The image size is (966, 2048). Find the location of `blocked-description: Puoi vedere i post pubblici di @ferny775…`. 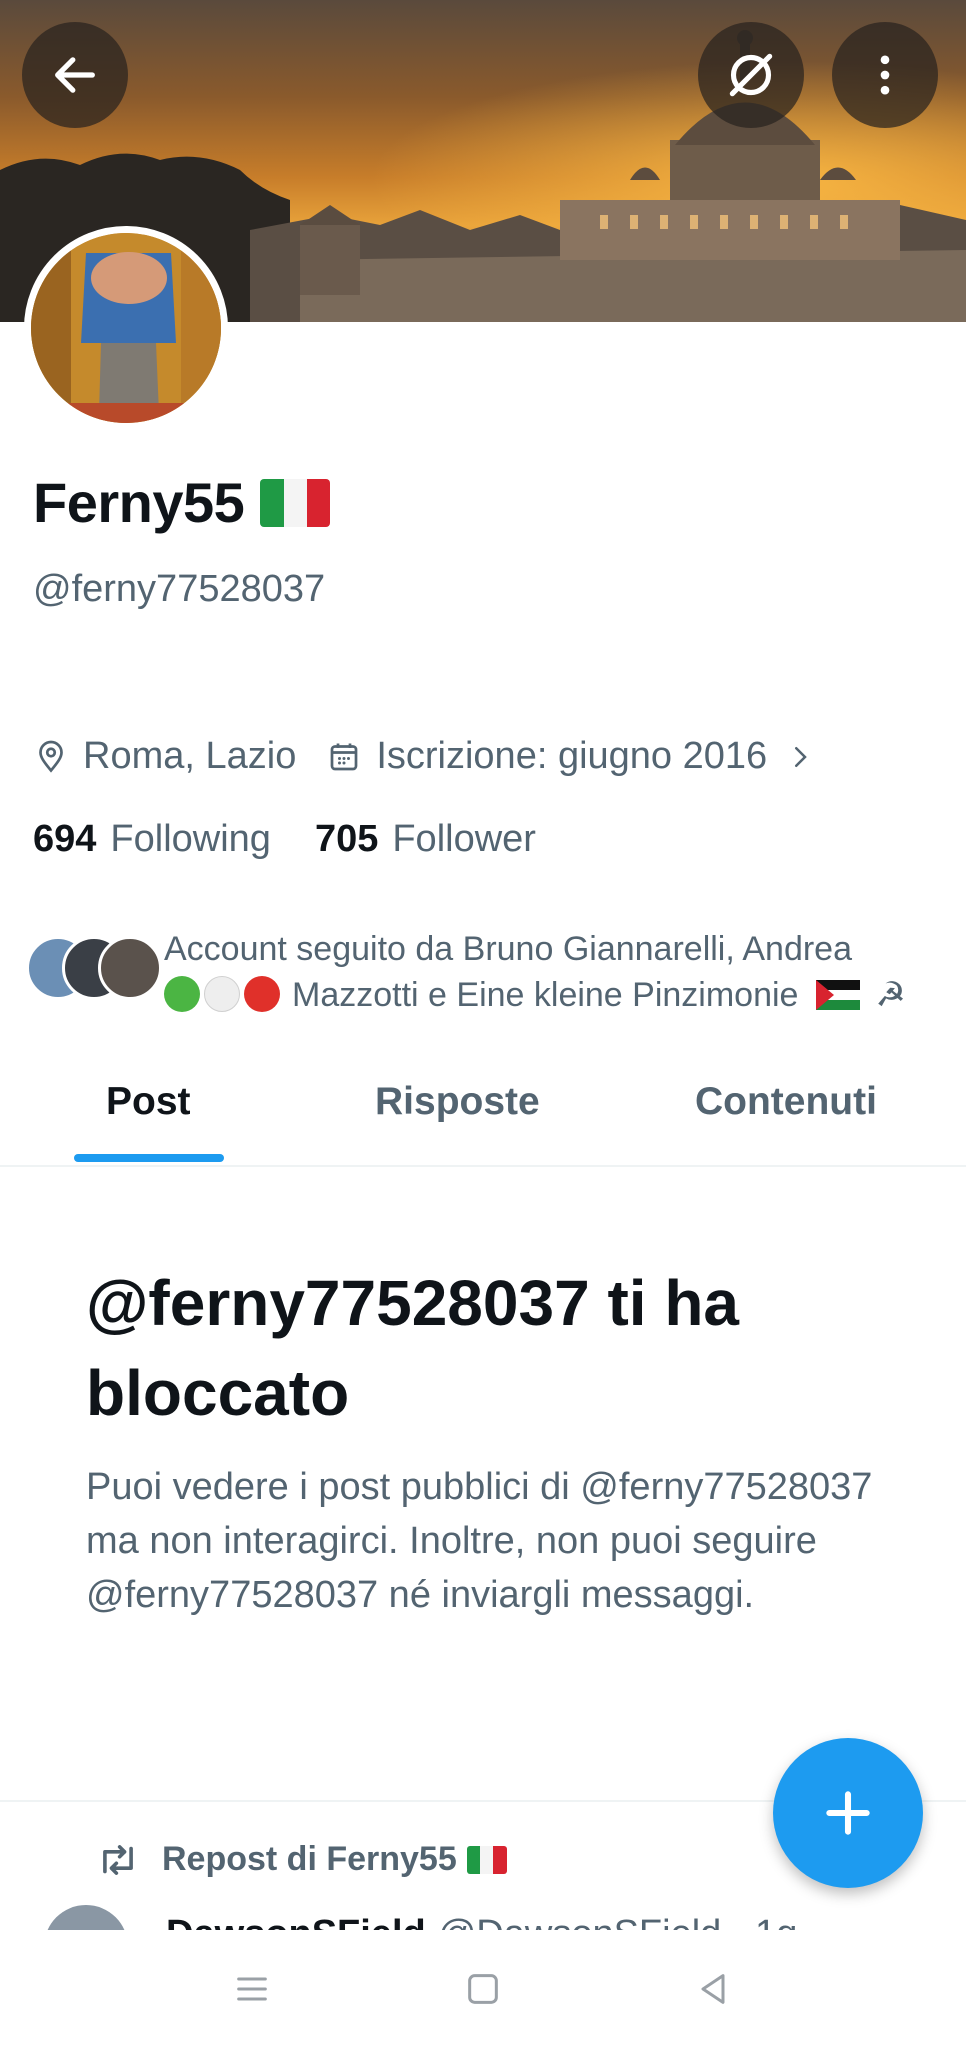

blocked-description: Puoi vedere i post pubblici di @ferny775… is located at coordinates (479, 1541).